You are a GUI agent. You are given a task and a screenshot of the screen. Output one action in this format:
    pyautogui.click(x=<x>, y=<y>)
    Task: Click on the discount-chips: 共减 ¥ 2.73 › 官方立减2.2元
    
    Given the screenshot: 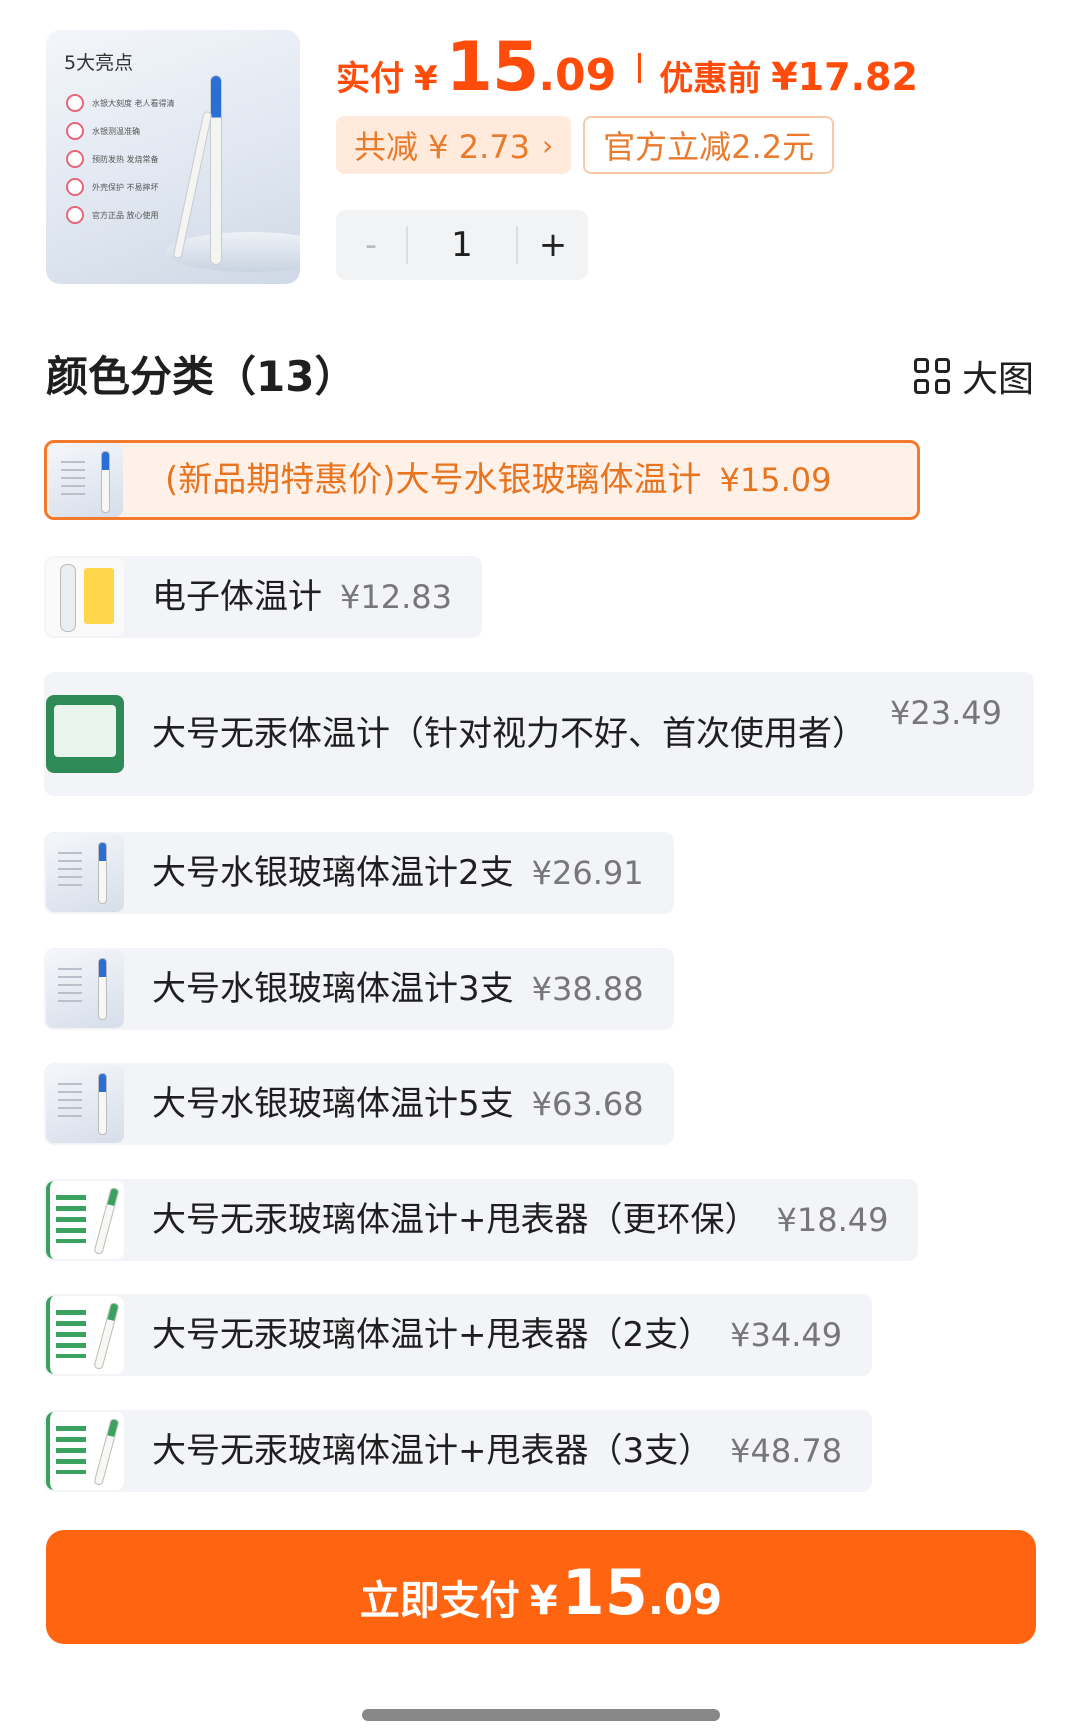 What is the action you would take?
    pyautogui.click(x=585, y=145)
    